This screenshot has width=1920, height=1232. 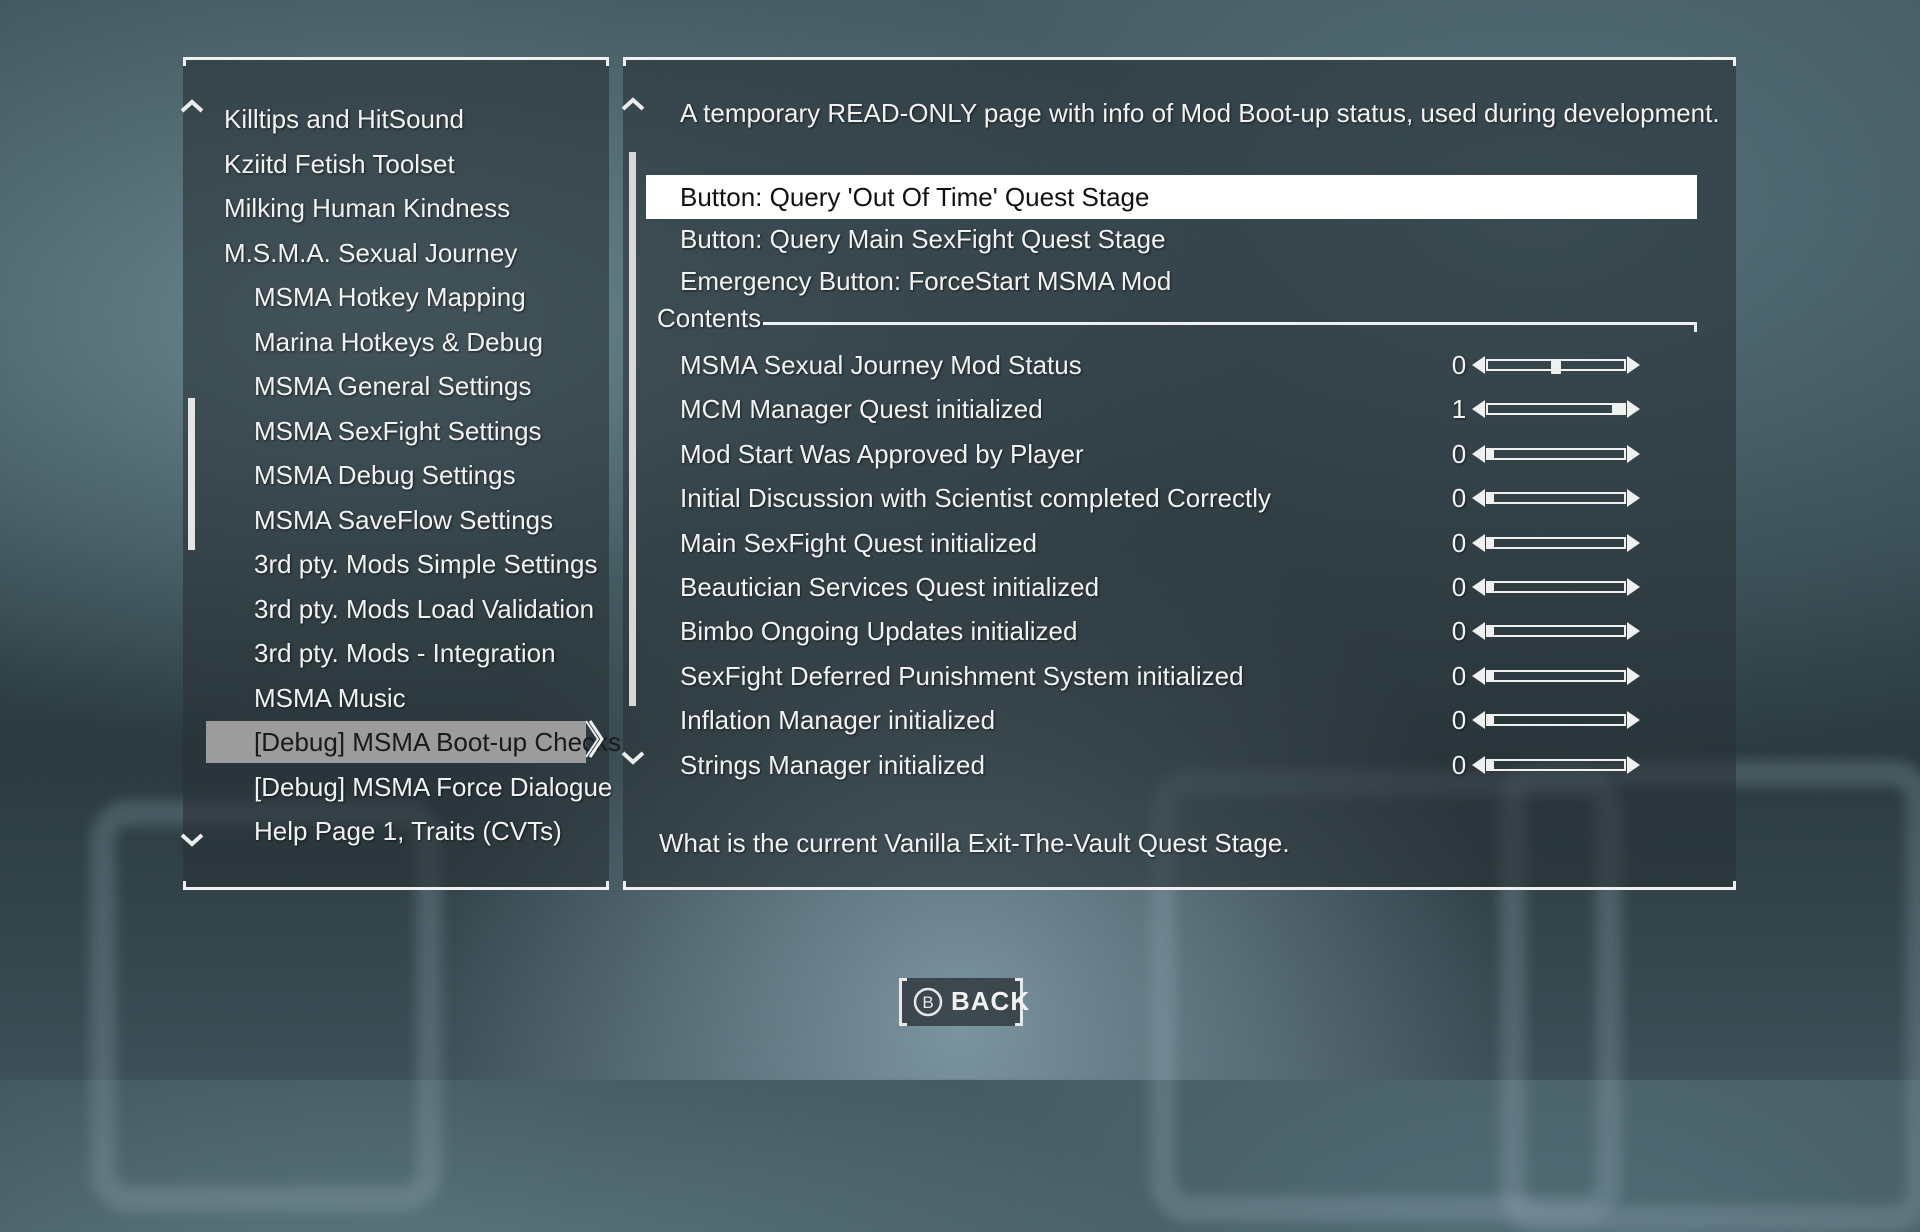 I want to click on mod-list-item-label: MSMA SaveFlow Settings, so click(x=404, y=519).